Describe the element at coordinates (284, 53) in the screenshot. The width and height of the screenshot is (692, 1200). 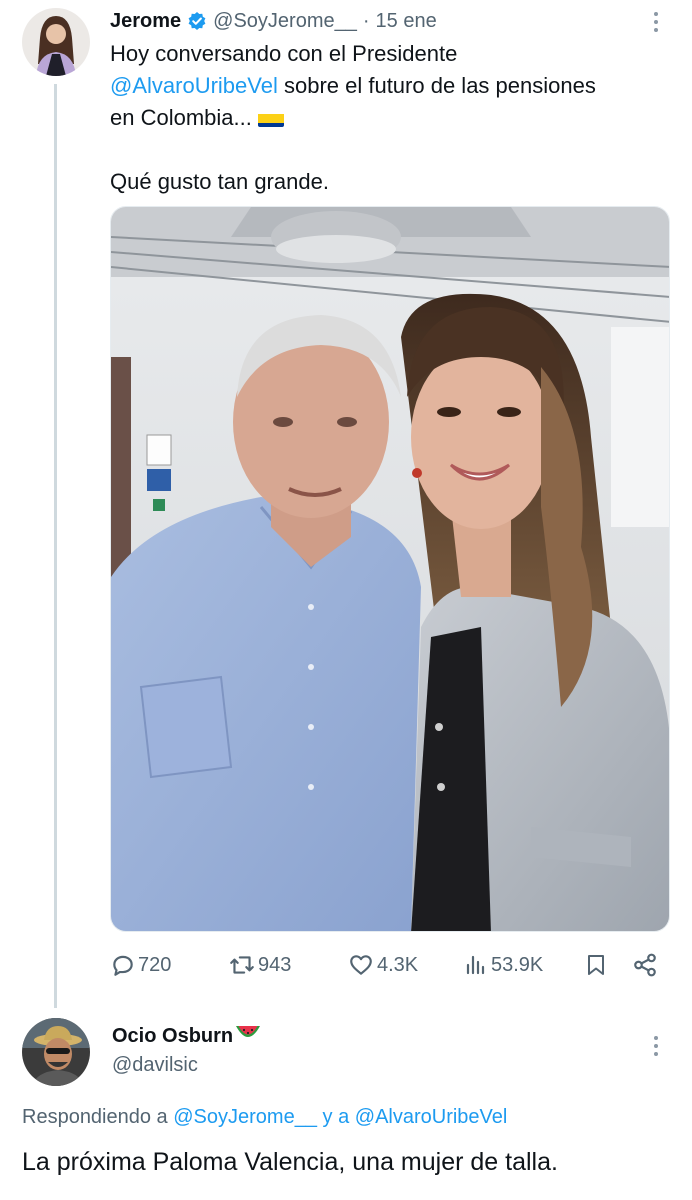
I see `tweet-text-line: Hoy conversando con el Presidente` at that location.